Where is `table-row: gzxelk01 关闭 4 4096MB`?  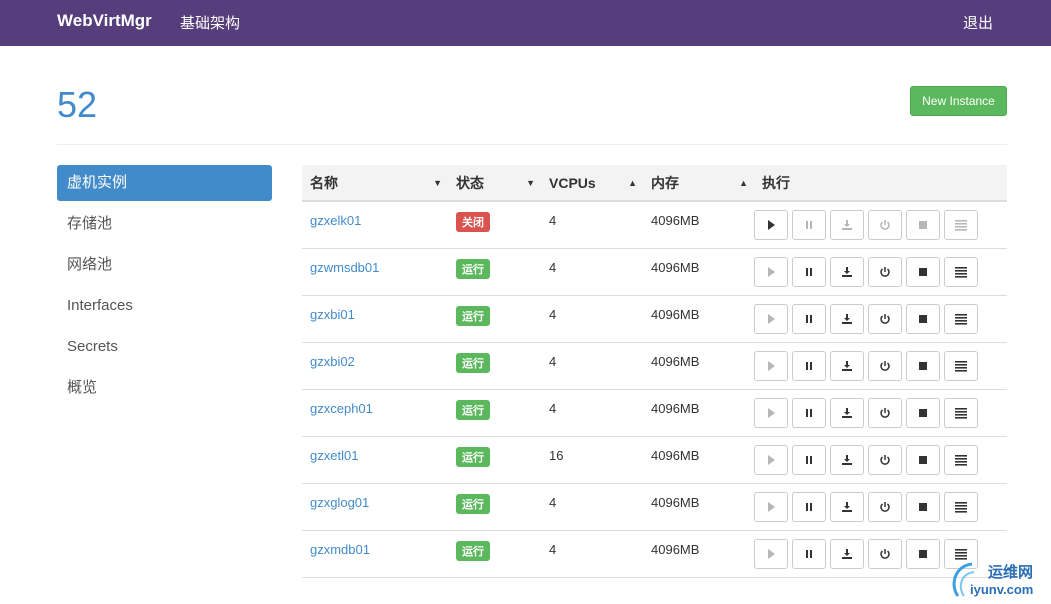
table-row: gzxelk01 关闭 4 4096MB is located at coordinates (654, 225).